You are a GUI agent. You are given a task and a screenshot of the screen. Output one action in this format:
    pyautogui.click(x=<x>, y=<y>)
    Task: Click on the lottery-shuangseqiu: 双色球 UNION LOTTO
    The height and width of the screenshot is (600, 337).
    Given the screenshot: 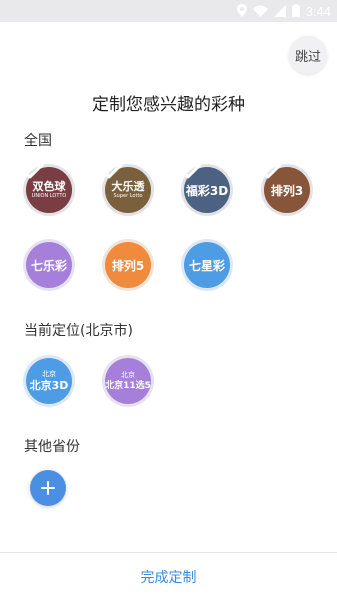 What is the action you would take?
    pyautogui.click(x=49, y=190)
    